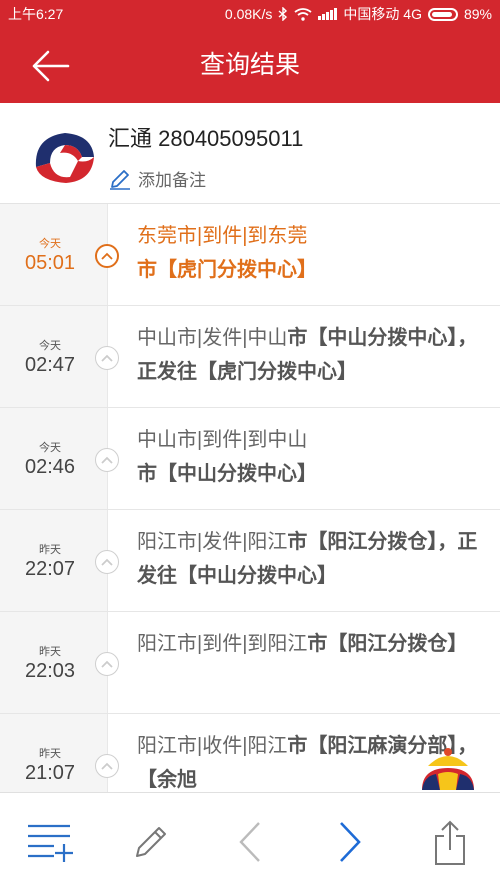 This screenshot has width=500, height=890. Describe the element at coordinates (51, 66) in the screenshot. I see `arrow-left-icon` at that location.